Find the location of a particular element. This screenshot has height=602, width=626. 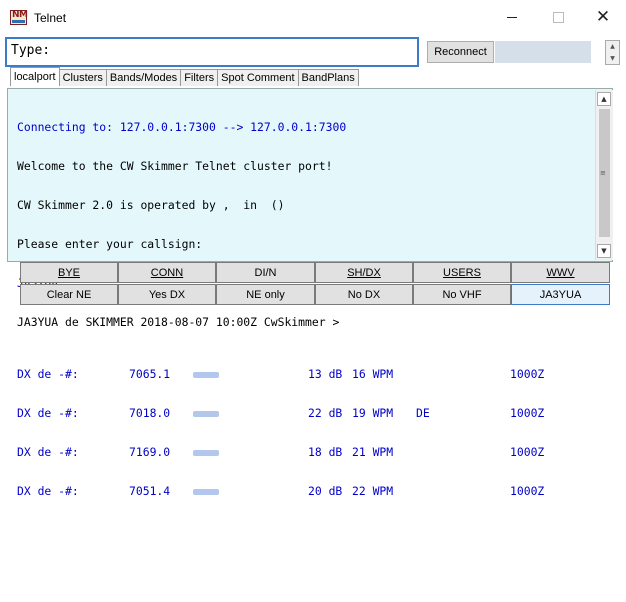

spot-row: DX de -#: 7169.0 18 dB 21 WPM 1000Z is located at coordinates (280, 452).